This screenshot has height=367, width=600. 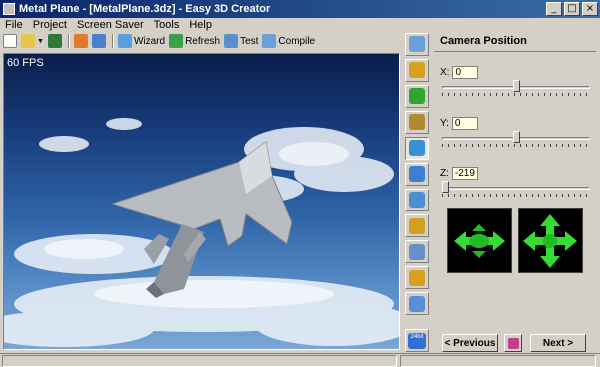 I want to click on compile-button: Compile, so click(x=288, y=41).